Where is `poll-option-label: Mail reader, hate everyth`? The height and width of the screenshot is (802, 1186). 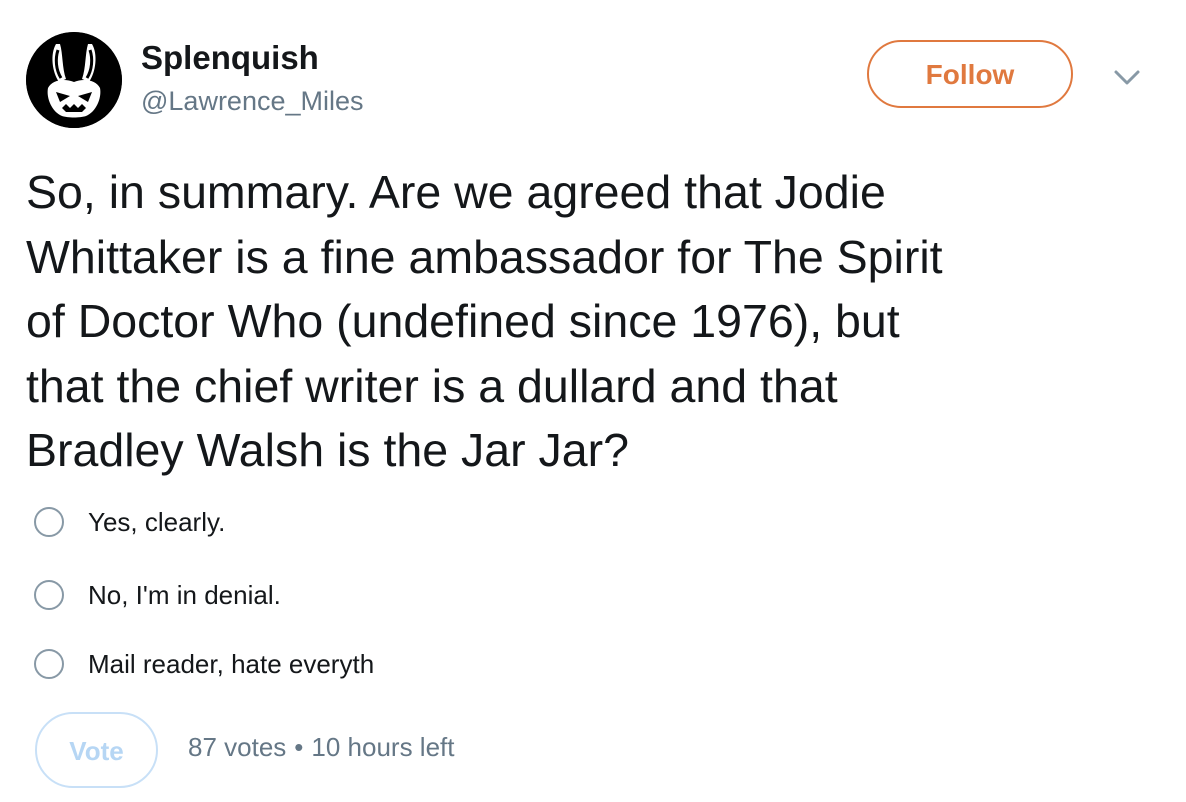 poll-option-label: Mail reader, hate everyth is located at coordinates (231, 663).